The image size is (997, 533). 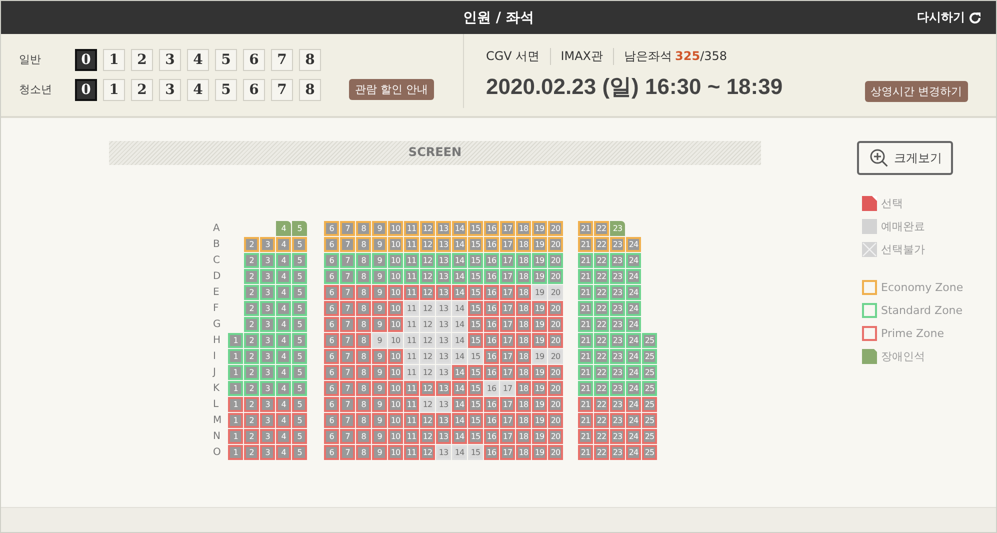 What do you see at coordinates (86, 89) in the screenshot?
I see `count-option: 0` at bounding box center [86, 89].